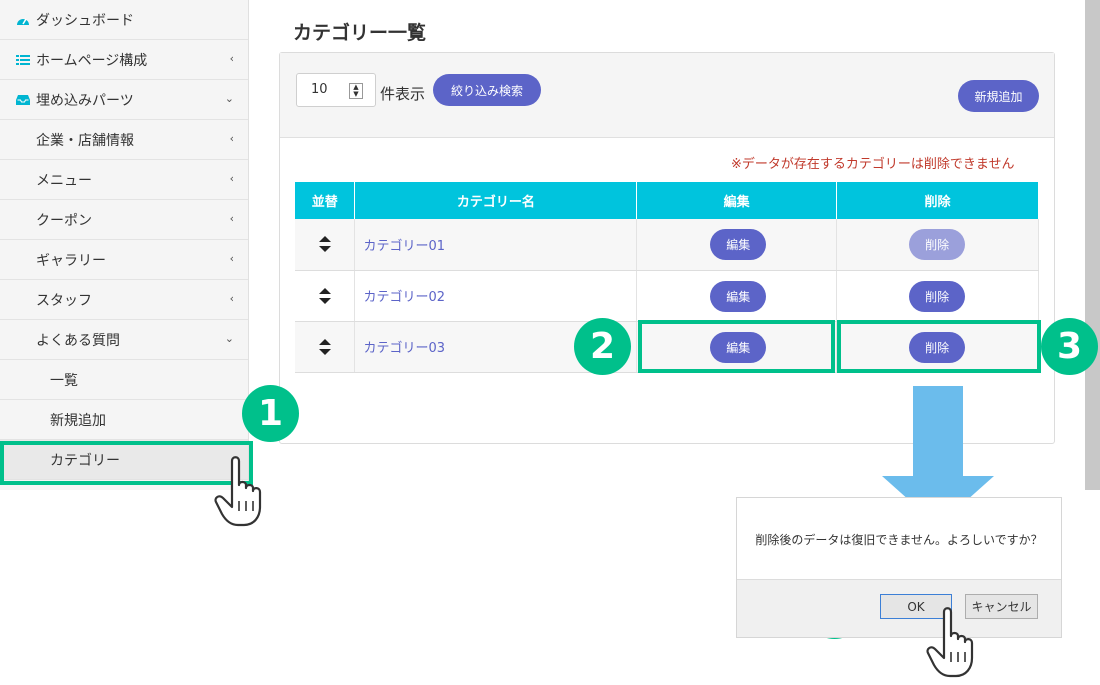 The height and width of the screenshot is (685, 1100). I want to click on delete-button-disabled: 削除, so click(937, 244).